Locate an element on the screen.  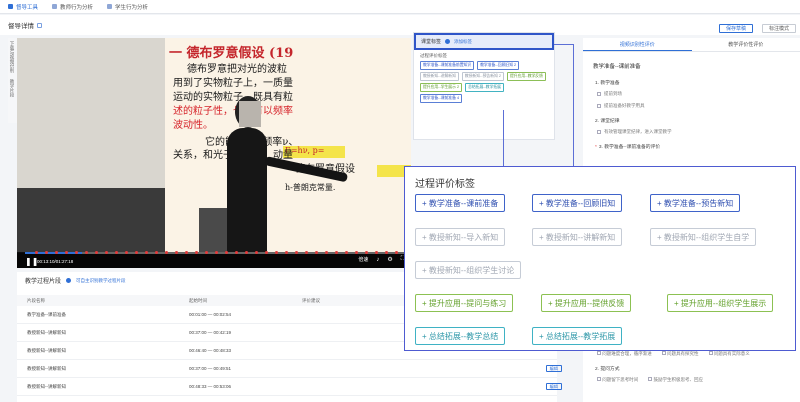
picker-tag: + 教授新知--讲解新知 is located at coordinates (577, 237).